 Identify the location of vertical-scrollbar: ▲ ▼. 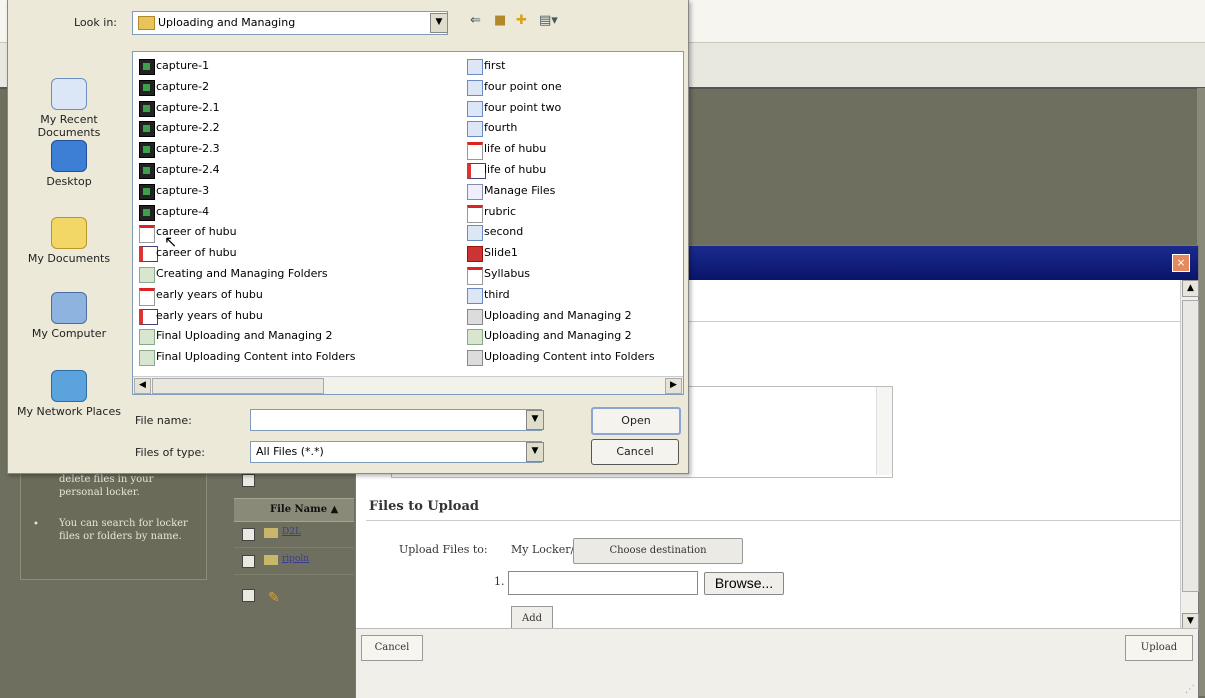
(1189, 455).